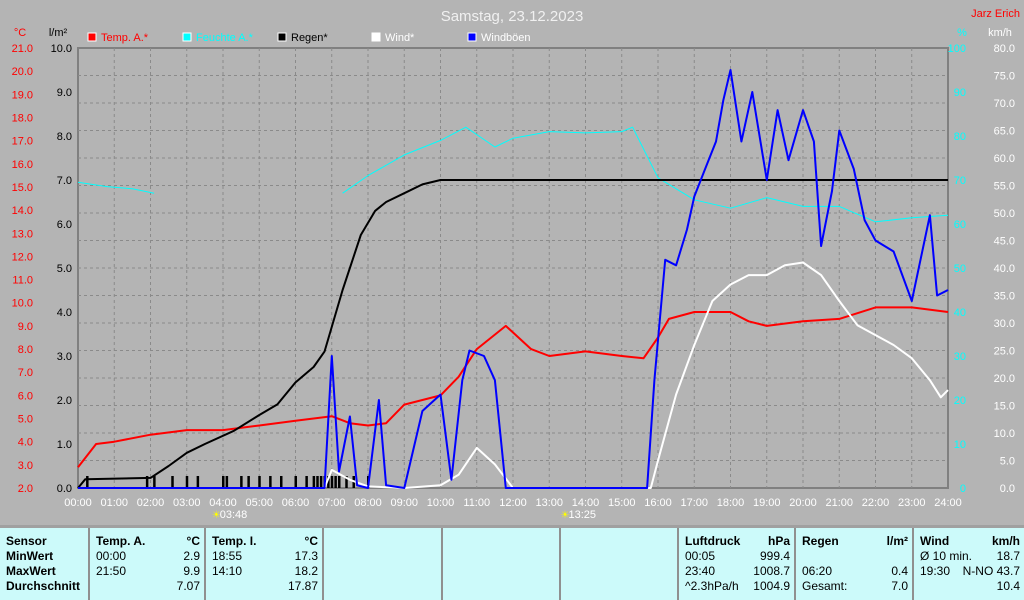 Image resolution: width=1024 pixels, height=600 pixels. Describe the element at coordinates (121, 541) in the screenshot. I see `header: Temp. A.` at that location.